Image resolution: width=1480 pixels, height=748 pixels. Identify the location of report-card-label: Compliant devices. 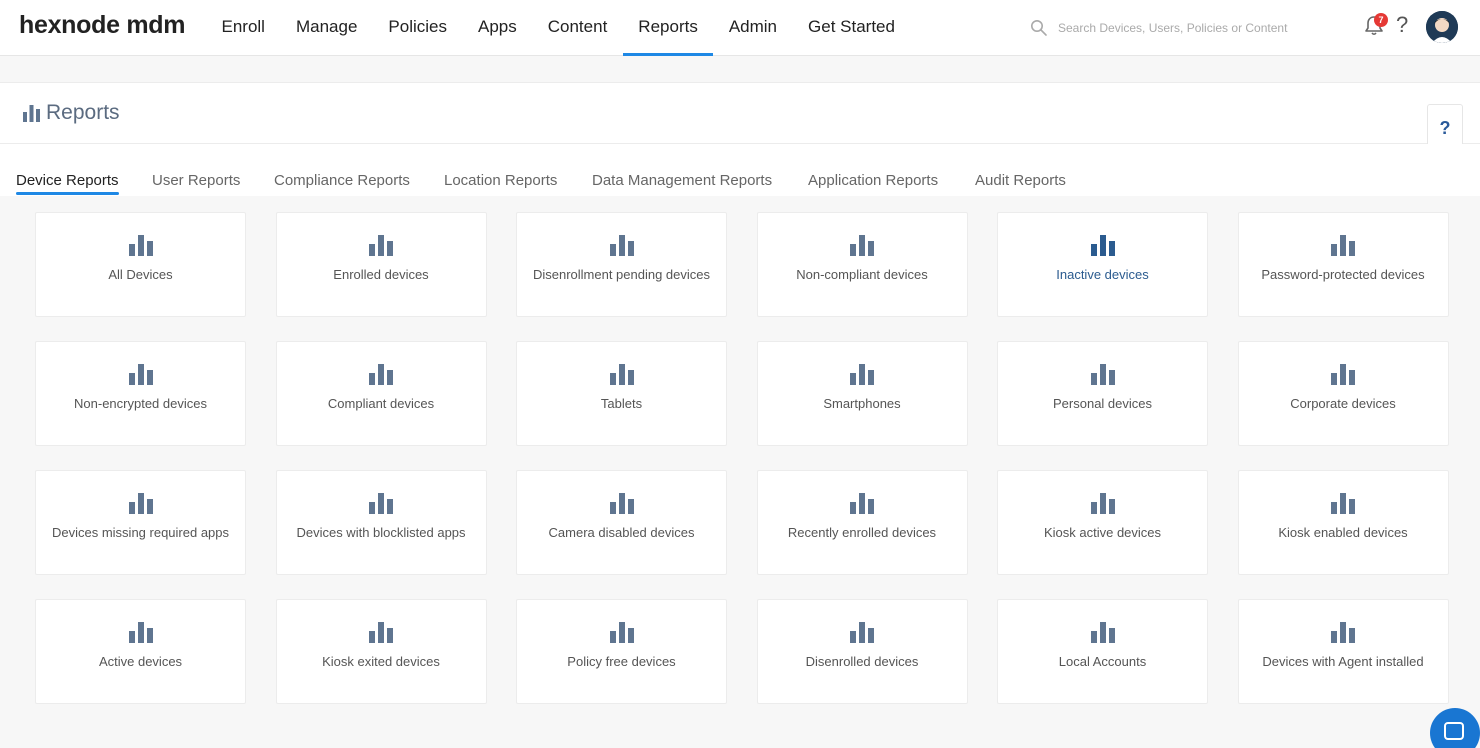
(381, 403).